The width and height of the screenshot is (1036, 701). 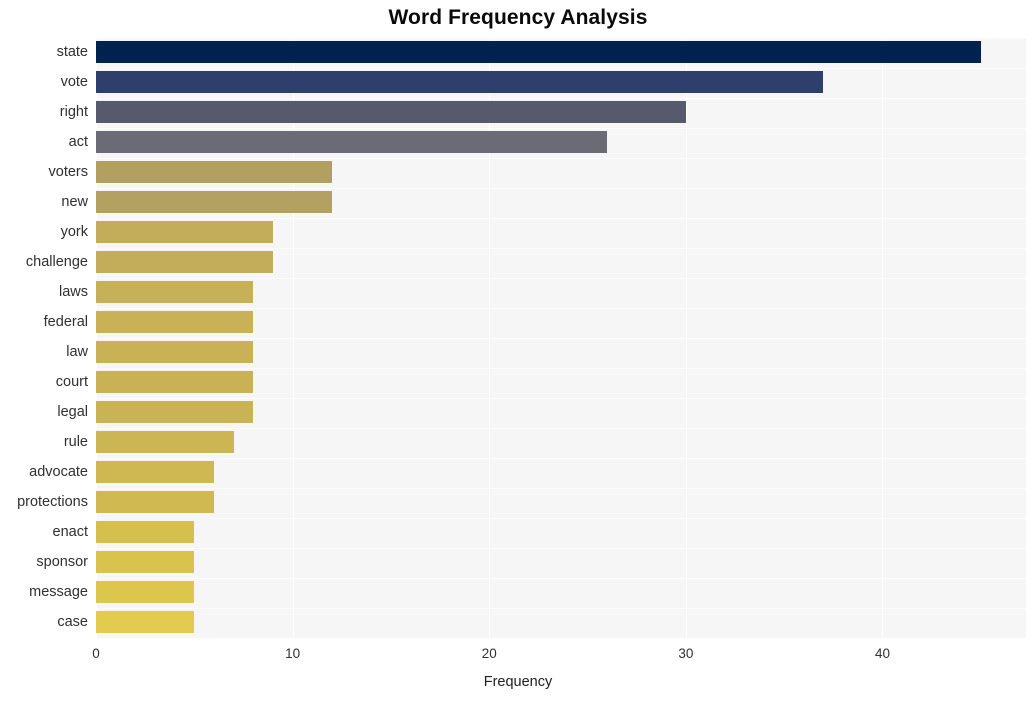 What do you see at coordinates (184, 262) in the screenshot?
I see `bar-challenge` at bounding box center [184, 262].